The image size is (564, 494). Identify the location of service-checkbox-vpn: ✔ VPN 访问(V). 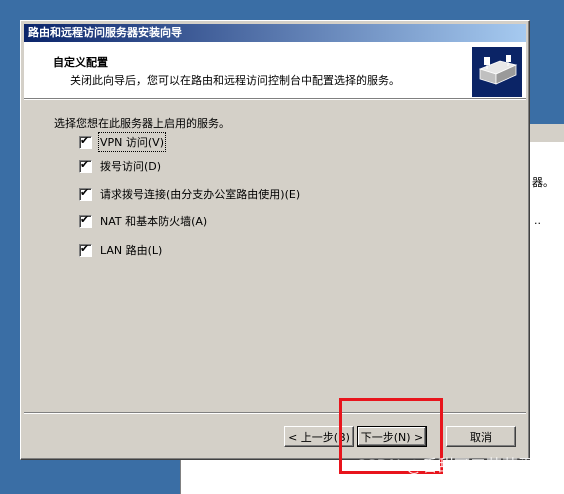
(122, 142).